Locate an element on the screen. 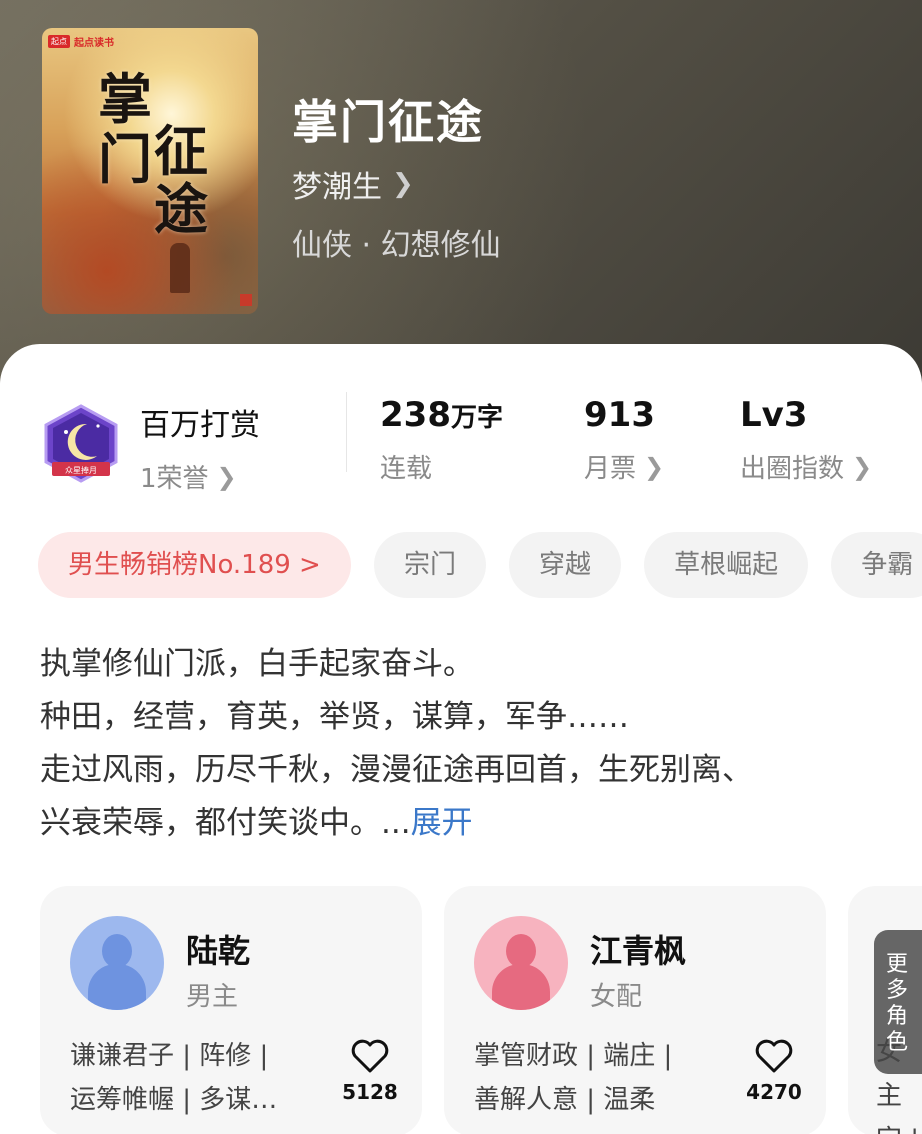 This screenshot has width=922, height=1134. cover-brand: 起点 起点读书 is located at coordinates (81, 41).